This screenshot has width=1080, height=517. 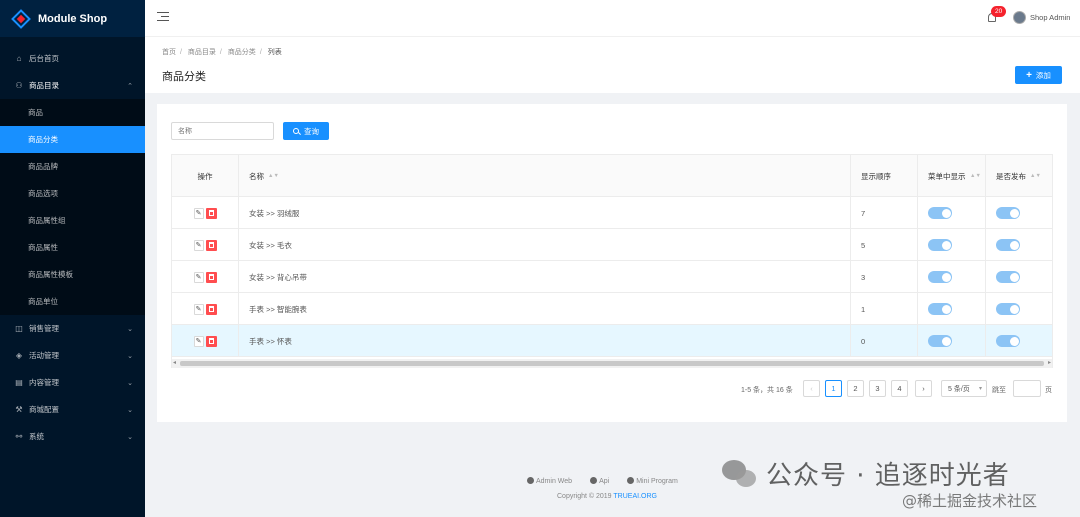 I want to click on sidebar-item-promotions: ◈ 活动管理 ⌄, so click(x=72, y=355).